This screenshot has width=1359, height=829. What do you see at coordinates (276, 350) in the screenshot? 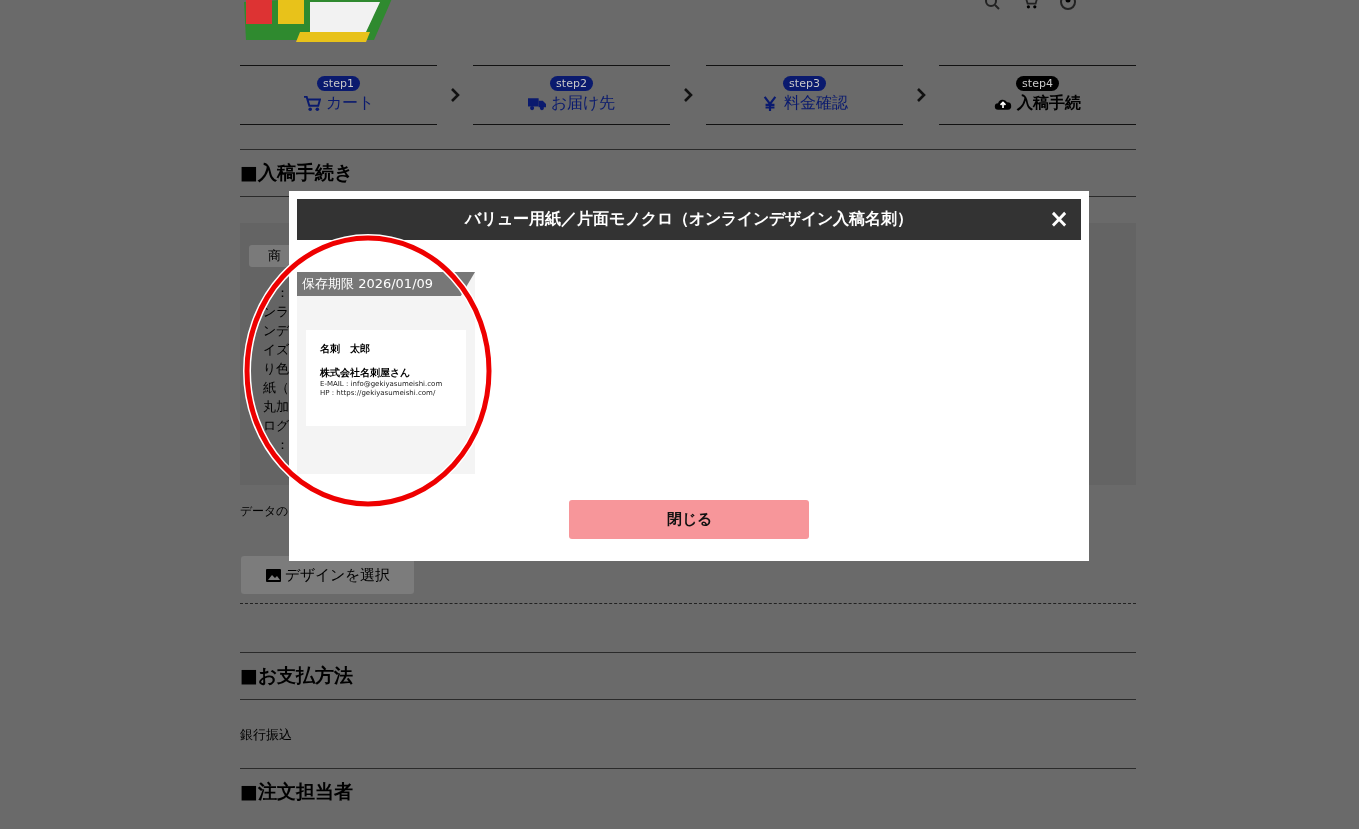
I see `product-info-line: イズ` at bounding box center [276, 350].